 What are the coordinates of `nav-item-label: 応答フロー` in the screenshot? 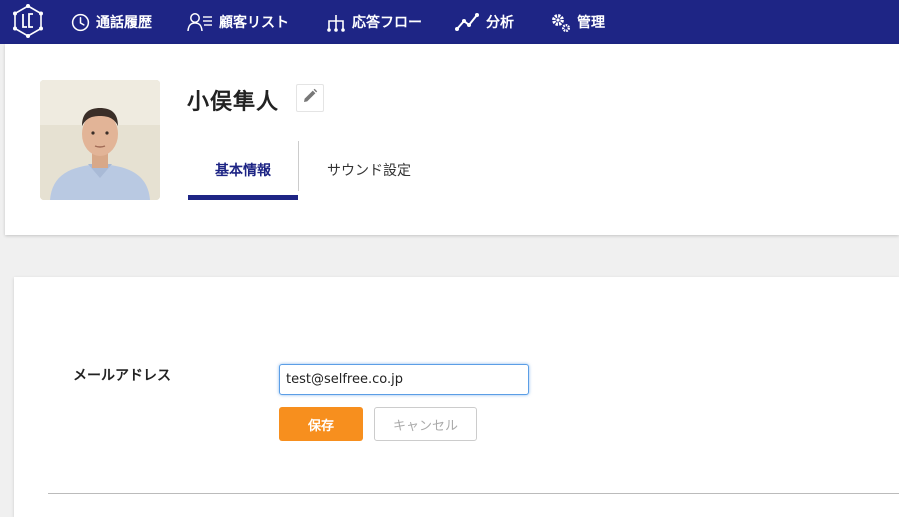 It's located at (387, 23).